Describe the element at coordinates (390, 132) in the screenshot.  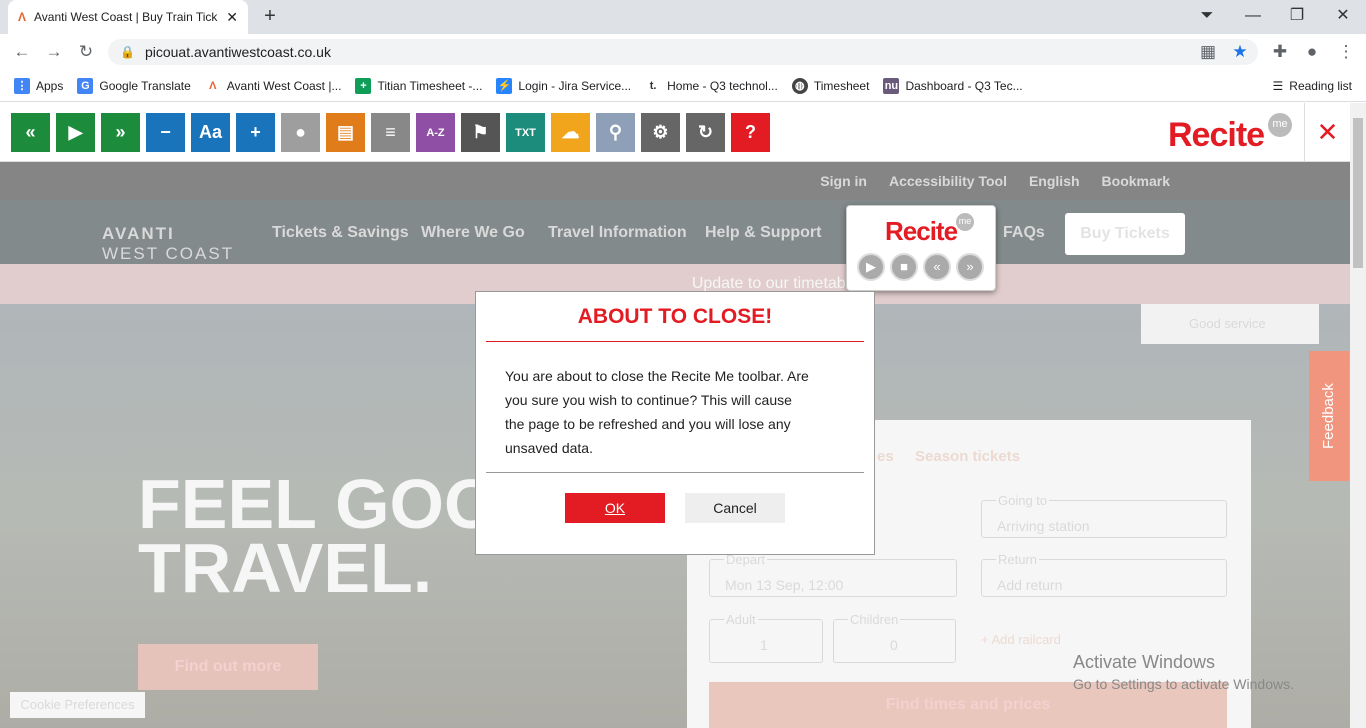
I see `text-only-icon: ≡` at that location.